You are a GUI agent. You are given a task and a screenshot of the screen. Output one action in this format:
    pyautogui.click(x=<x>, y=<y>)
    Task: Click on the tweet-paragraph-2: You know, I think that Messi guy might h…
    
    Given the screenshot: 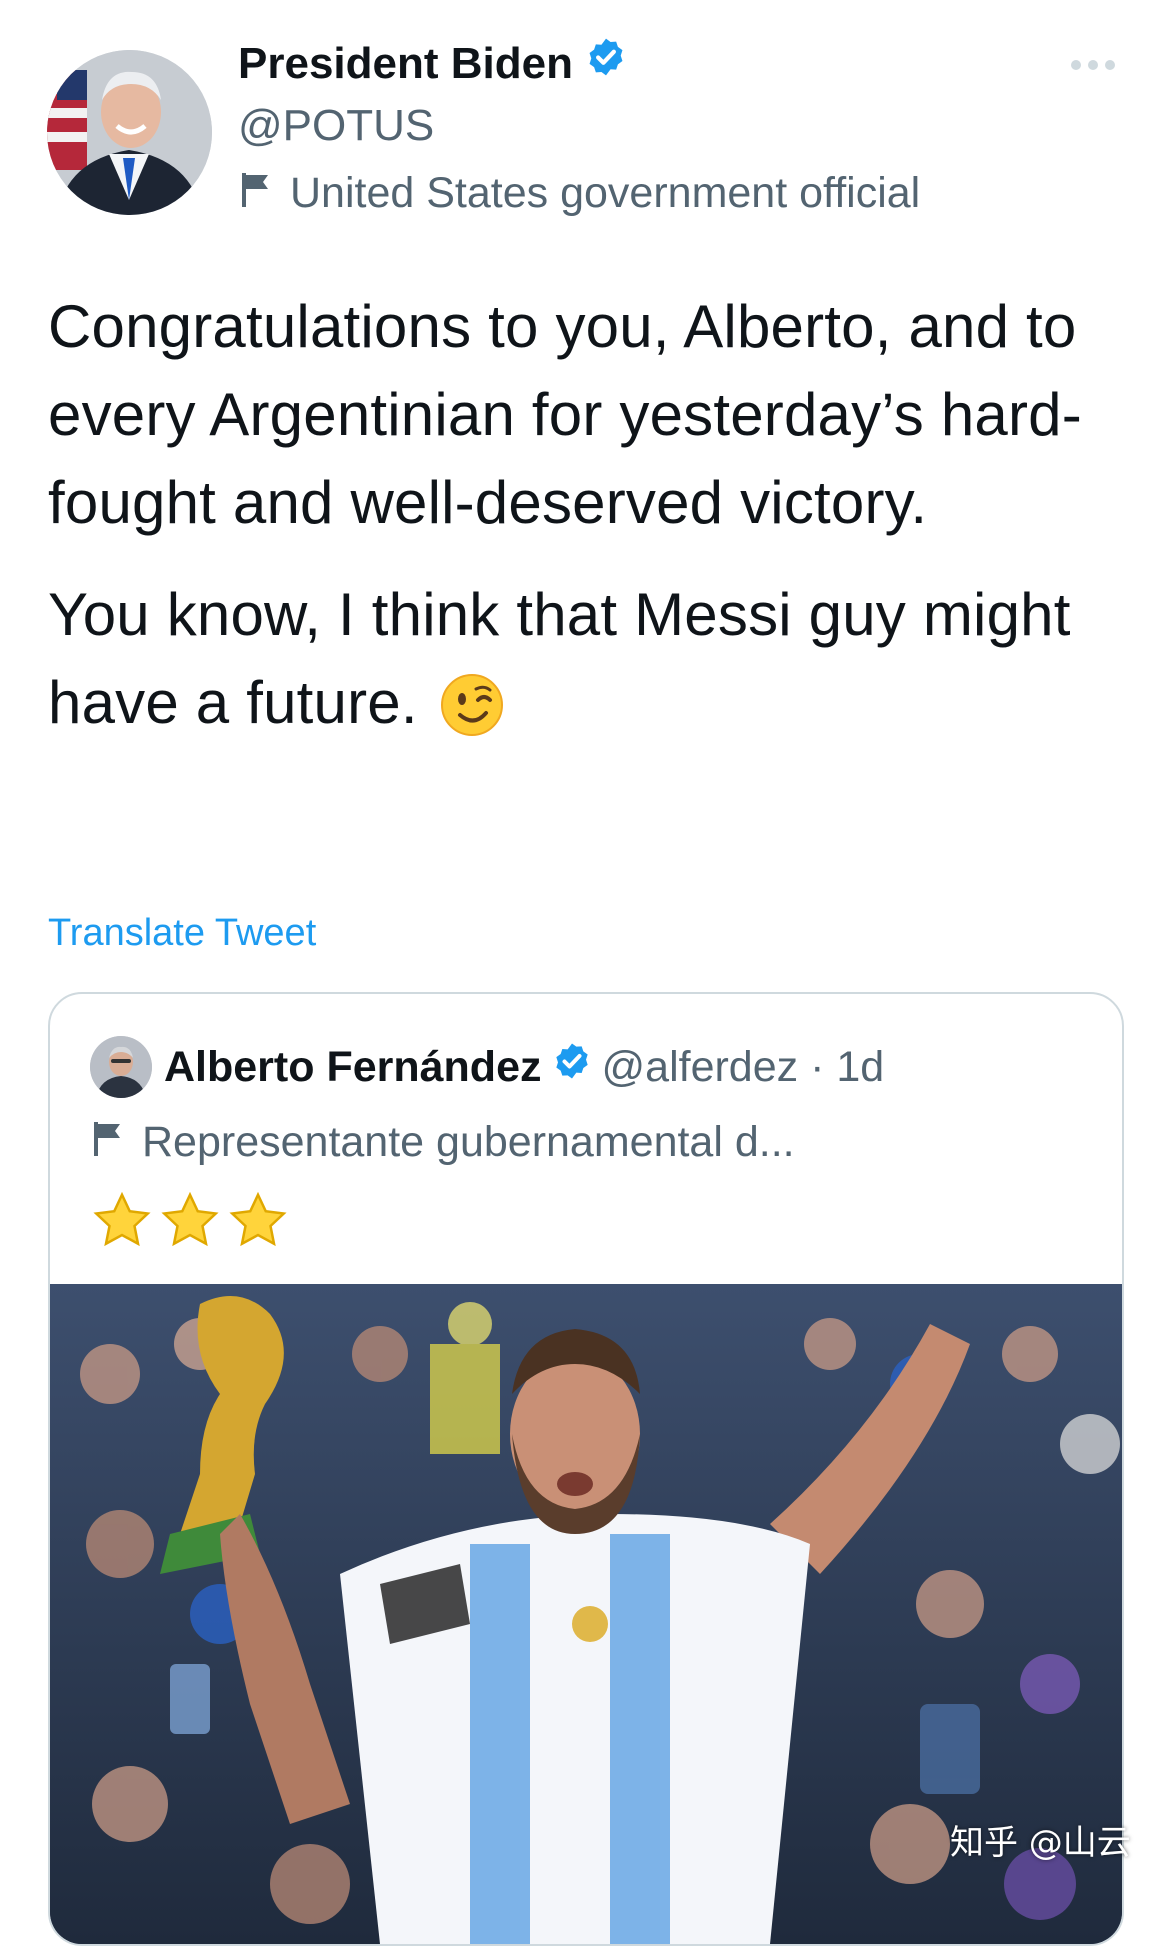 What is the action you would take?
    pyautogui.click(x=559, y=658)
    